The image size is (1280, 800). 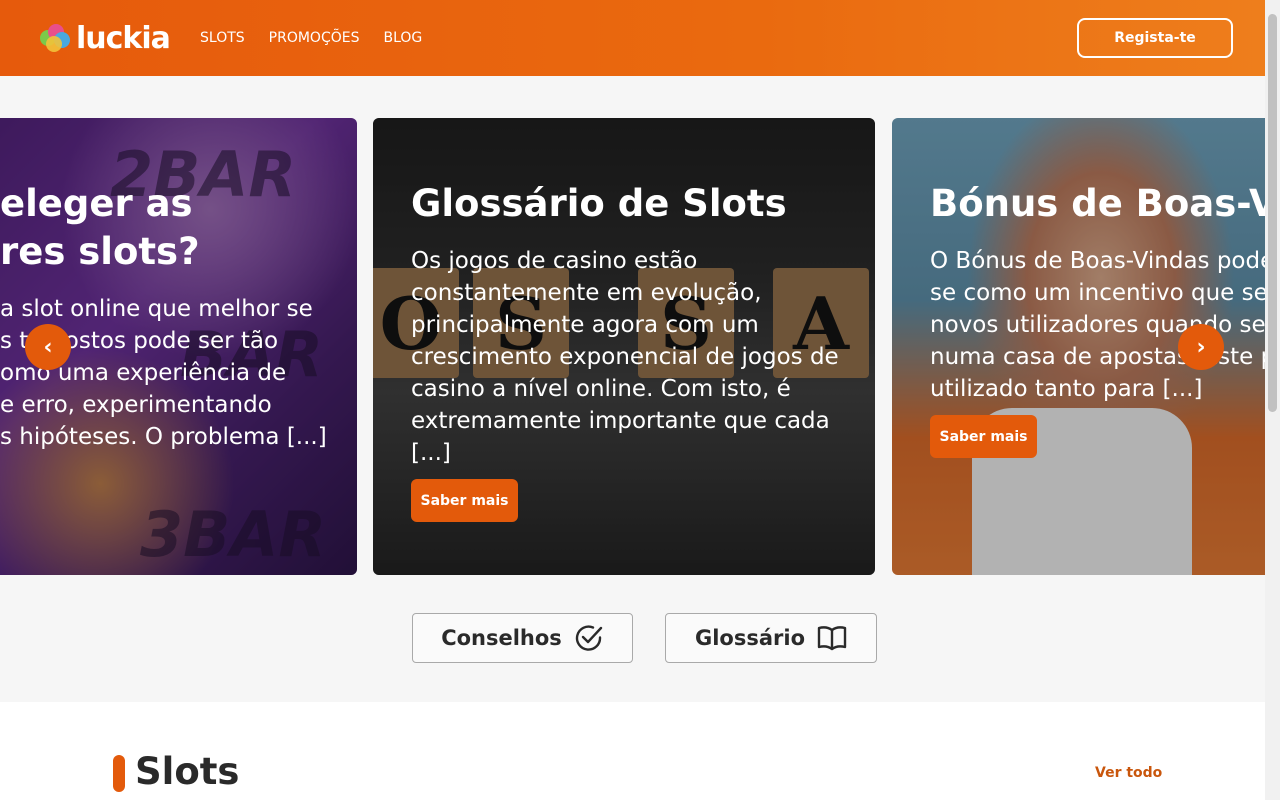 I want to click on glossario-label: Glossário, so click(x=749, y=638).